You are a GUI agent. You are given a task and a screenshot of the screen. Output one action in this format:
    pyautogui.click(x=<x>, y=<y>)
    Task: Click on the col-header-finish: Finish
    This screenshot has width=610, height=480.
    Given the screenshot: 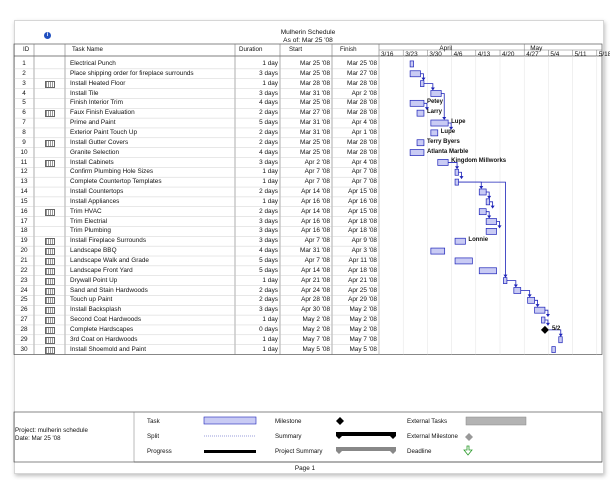 What is the action you would take?
    pyautogui.click(x=348, y=49)
    